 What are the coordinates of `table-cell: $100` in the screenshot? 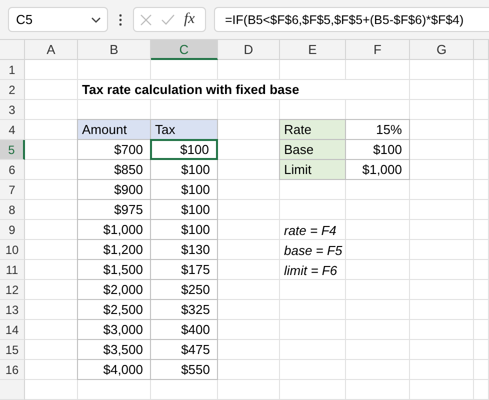 It's located at (184, 149).